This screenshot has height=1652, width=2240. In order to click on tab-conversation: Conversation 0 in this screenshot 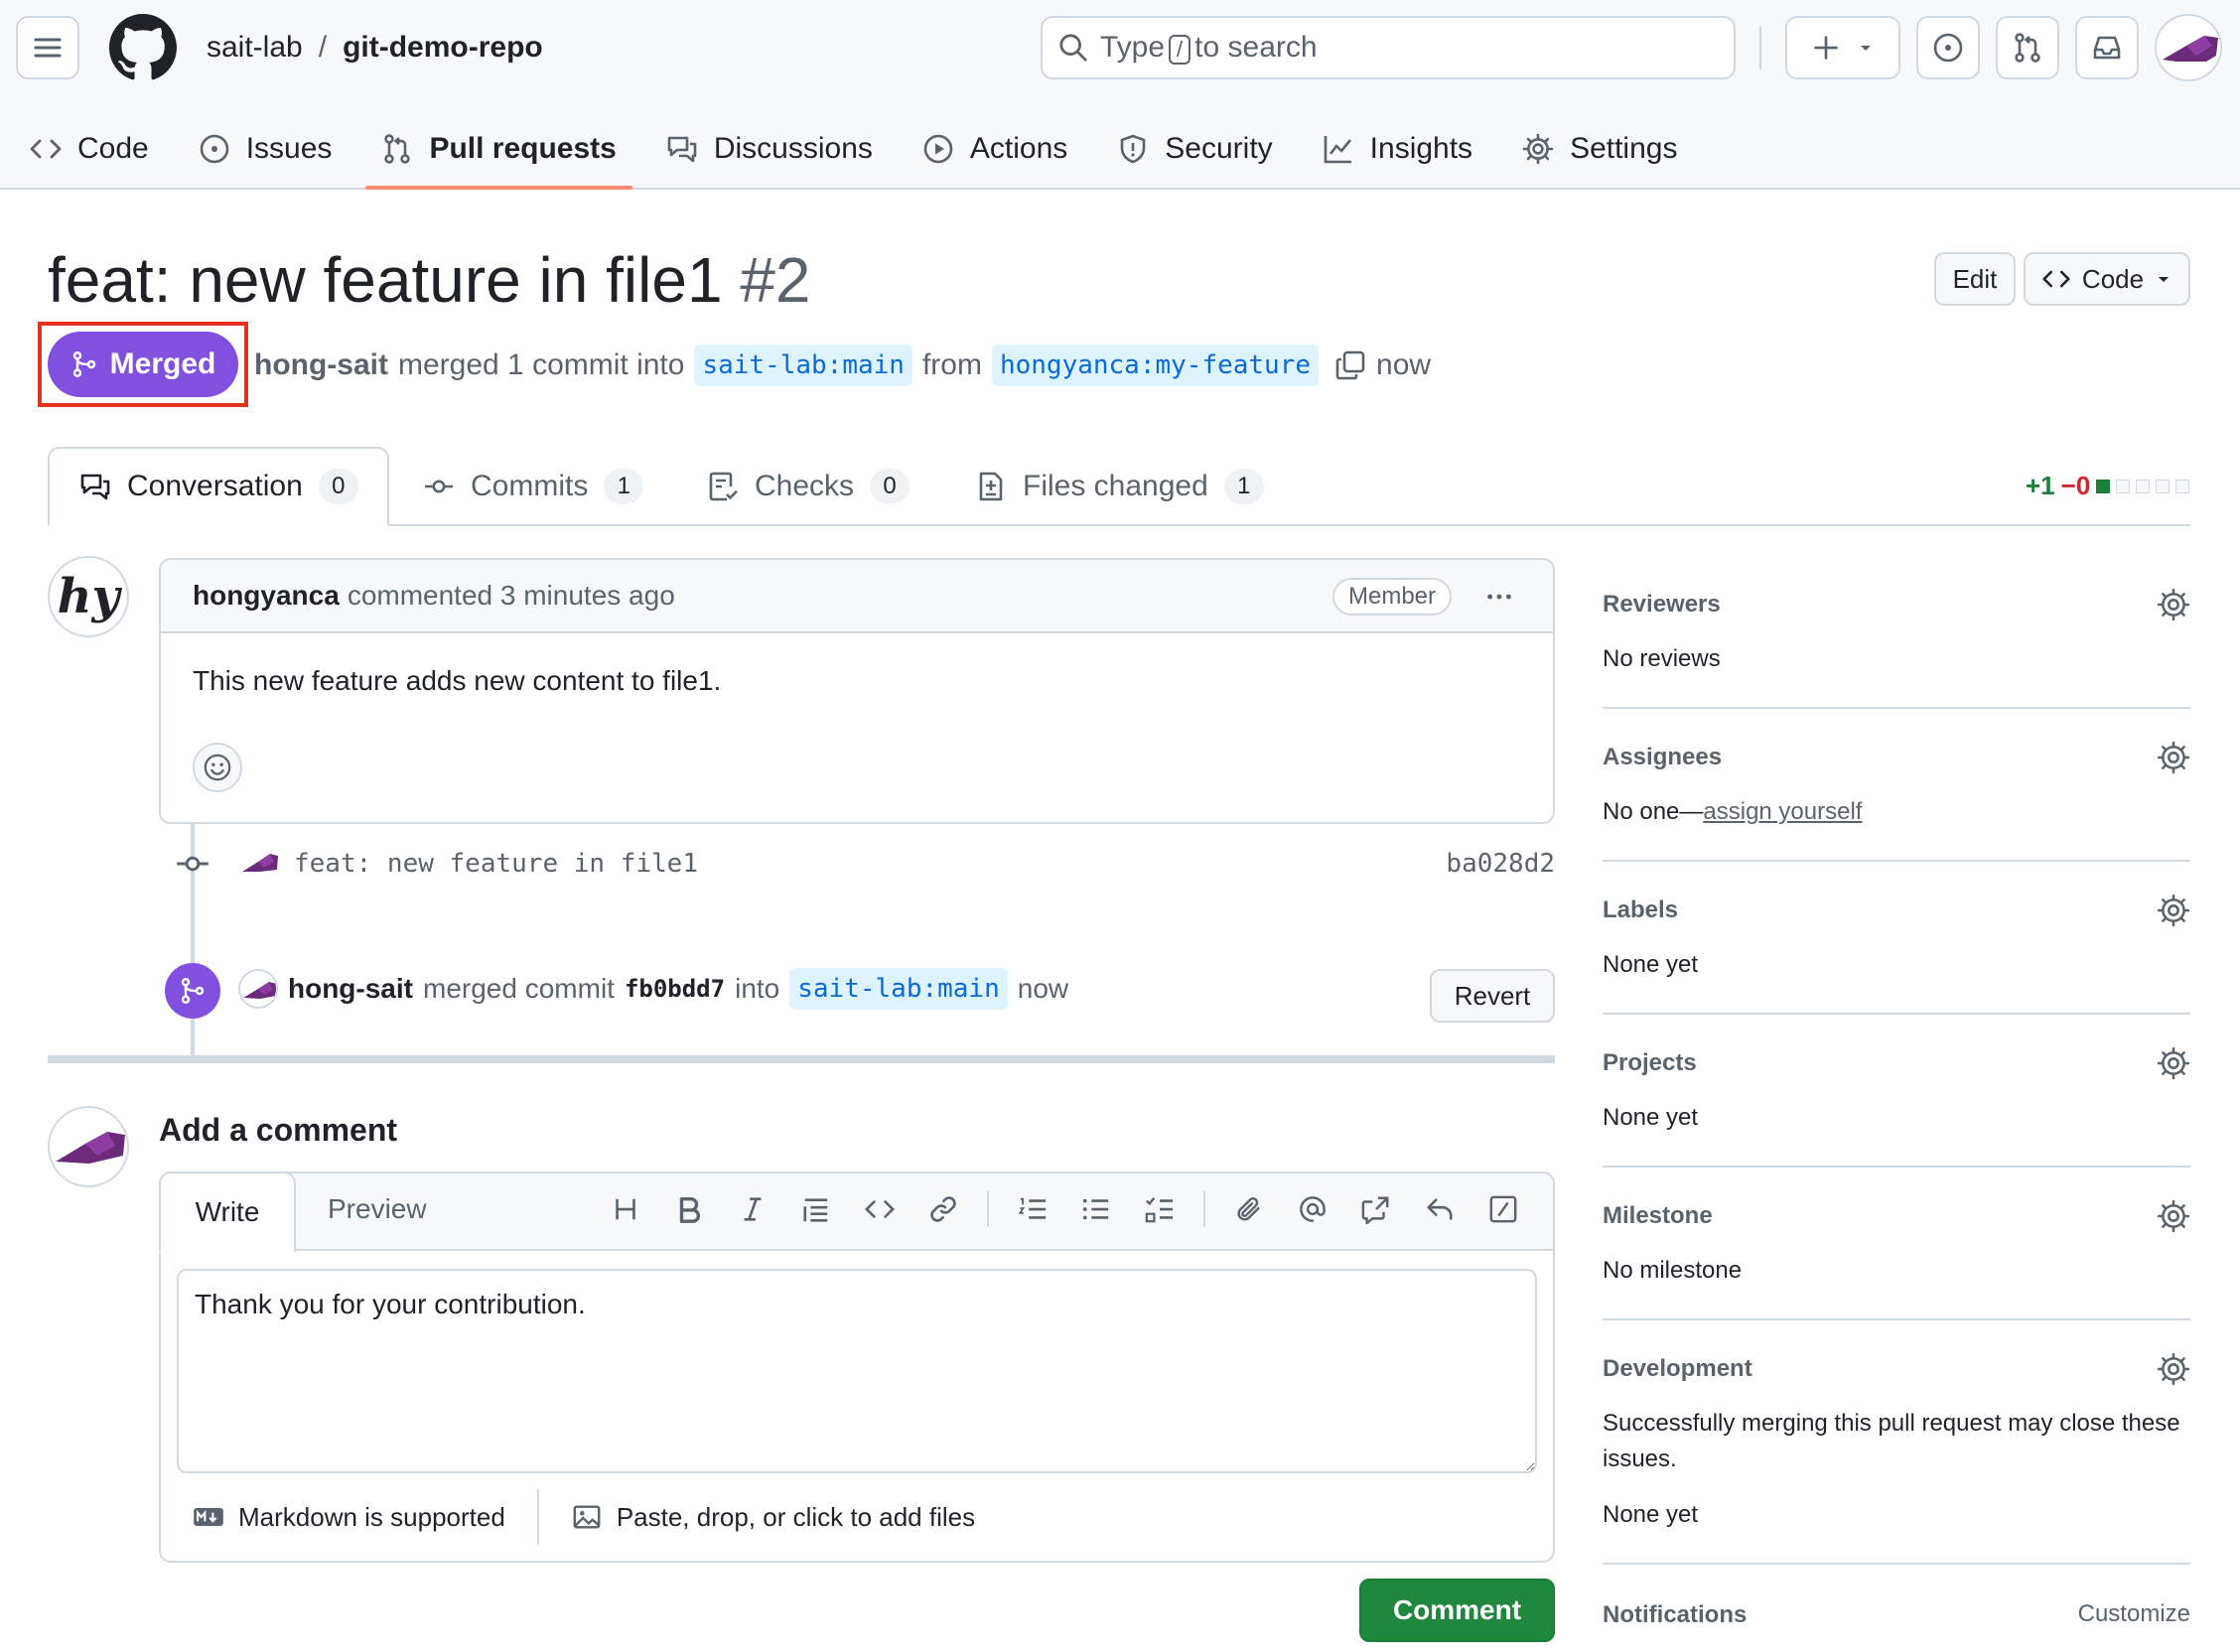, I will do `click(218, 487)`.